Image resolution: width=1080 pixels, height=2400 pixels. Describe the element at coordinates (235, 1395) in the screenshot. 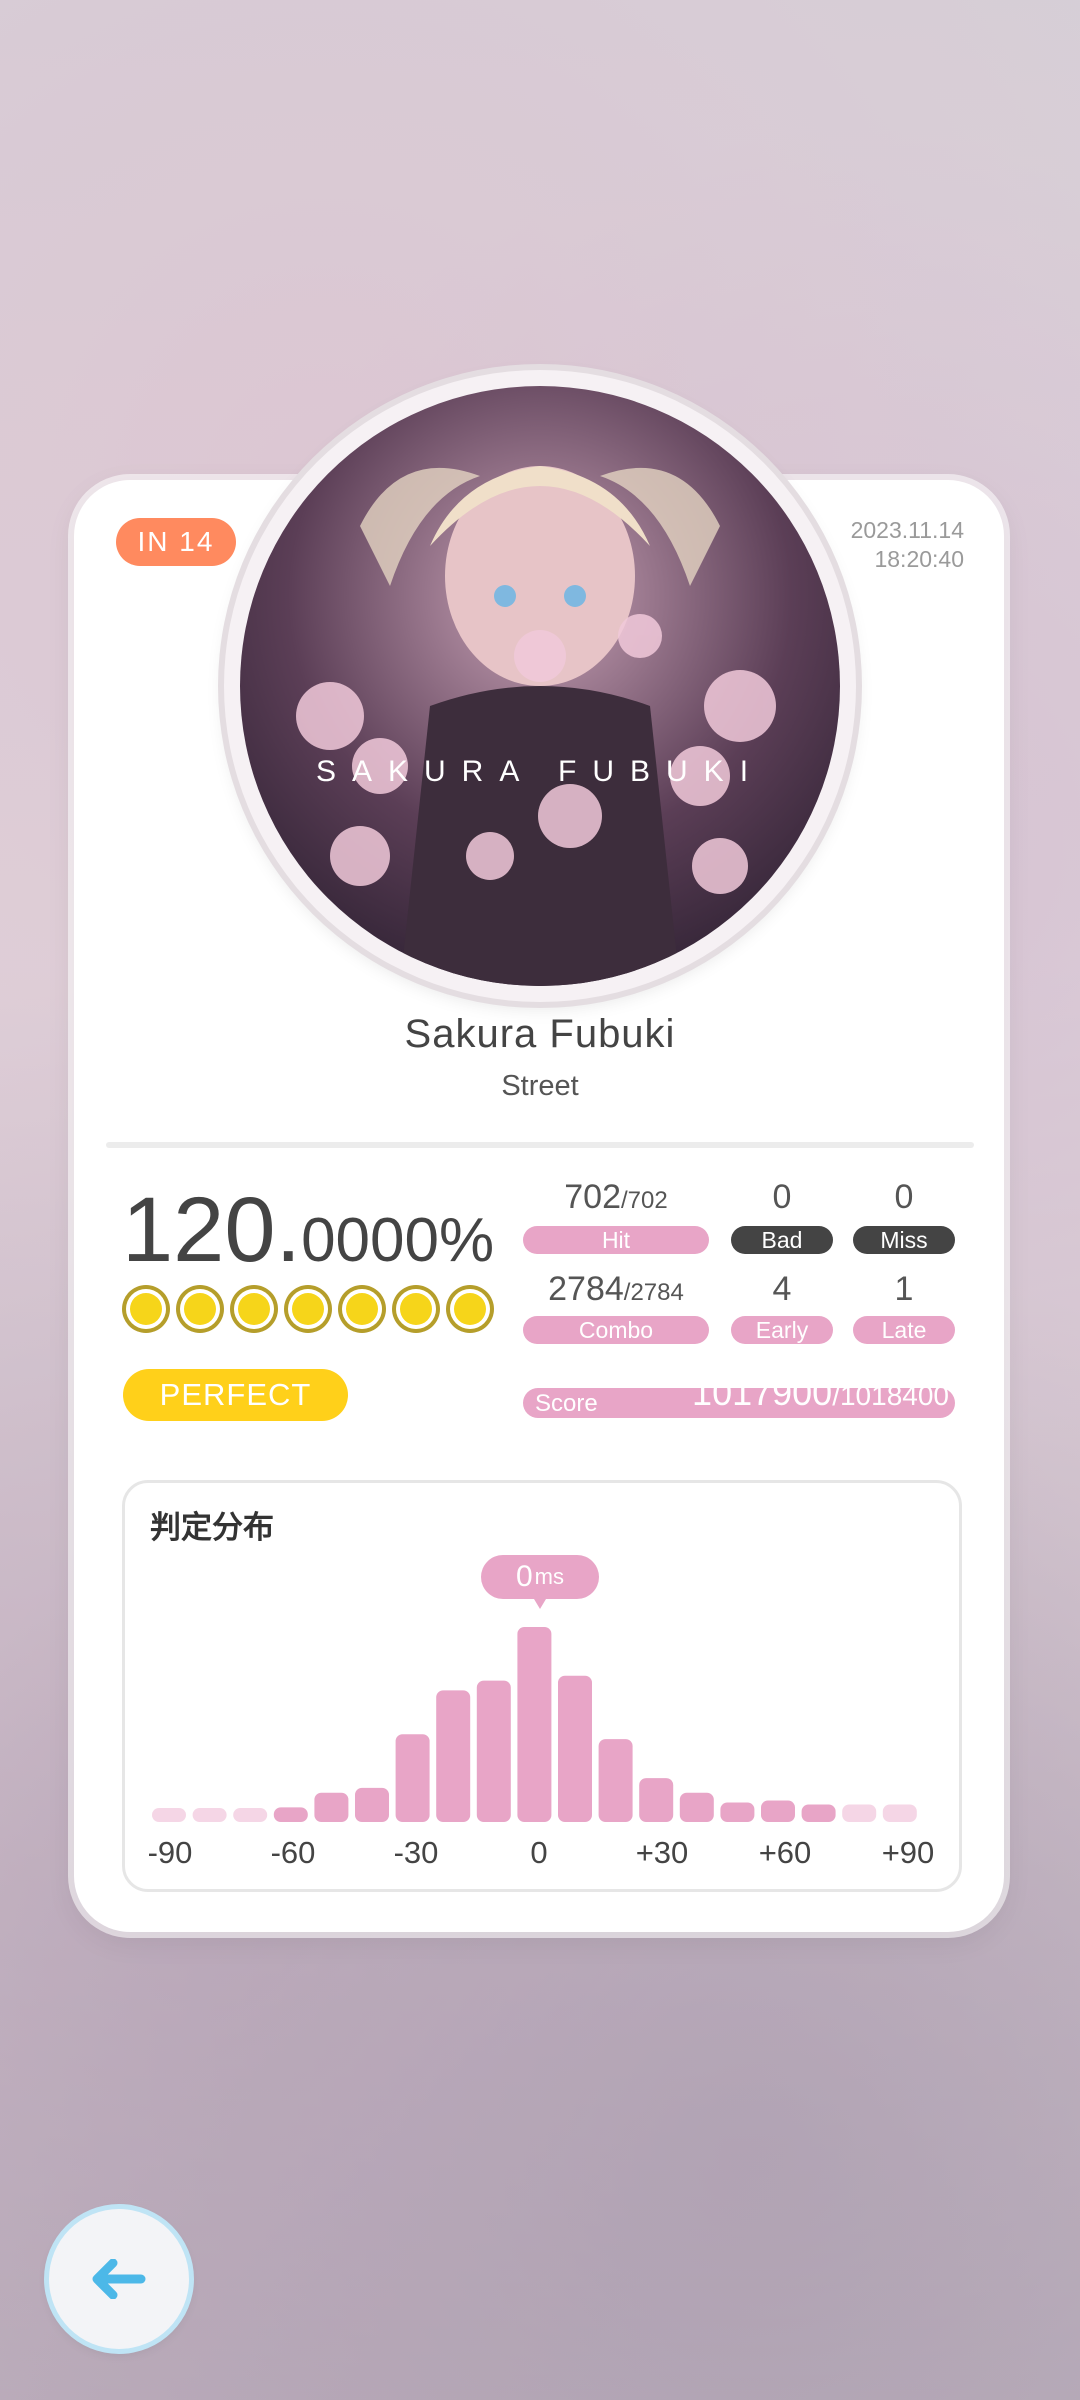

I see `rank-badge: PERFECT` at that location.